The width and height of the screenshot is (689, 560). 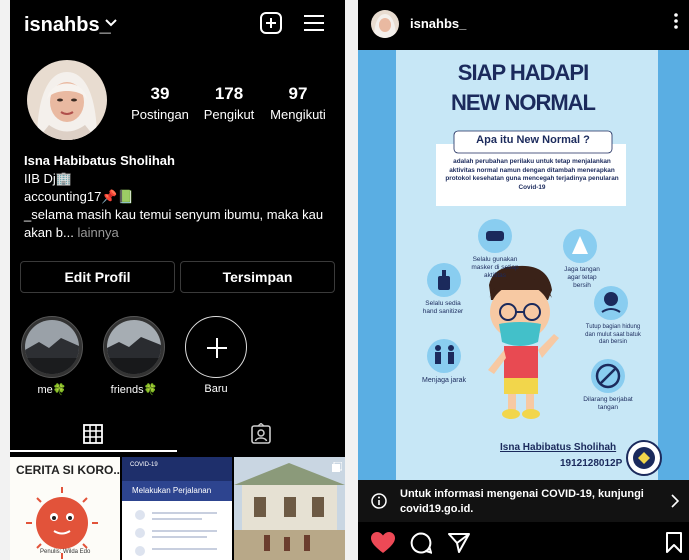 I want to click on stat-followers-count: 178, so click(x=229, y=93).